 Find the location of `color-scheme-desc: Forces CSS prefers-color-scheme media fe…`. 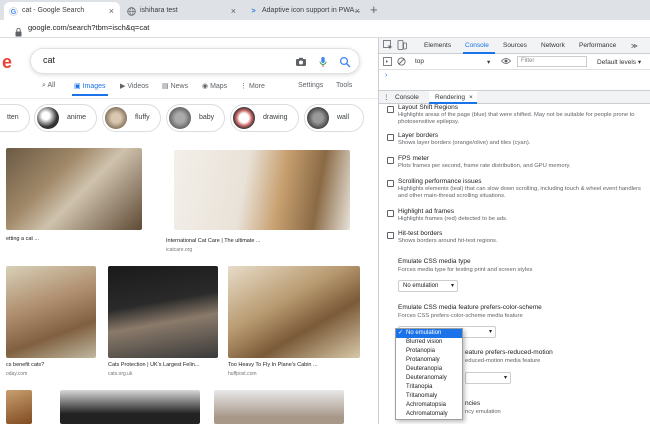

color-scheme-desc: Forces CSS prefers-color-scheme media fe… is located at coordinates (460, 316).